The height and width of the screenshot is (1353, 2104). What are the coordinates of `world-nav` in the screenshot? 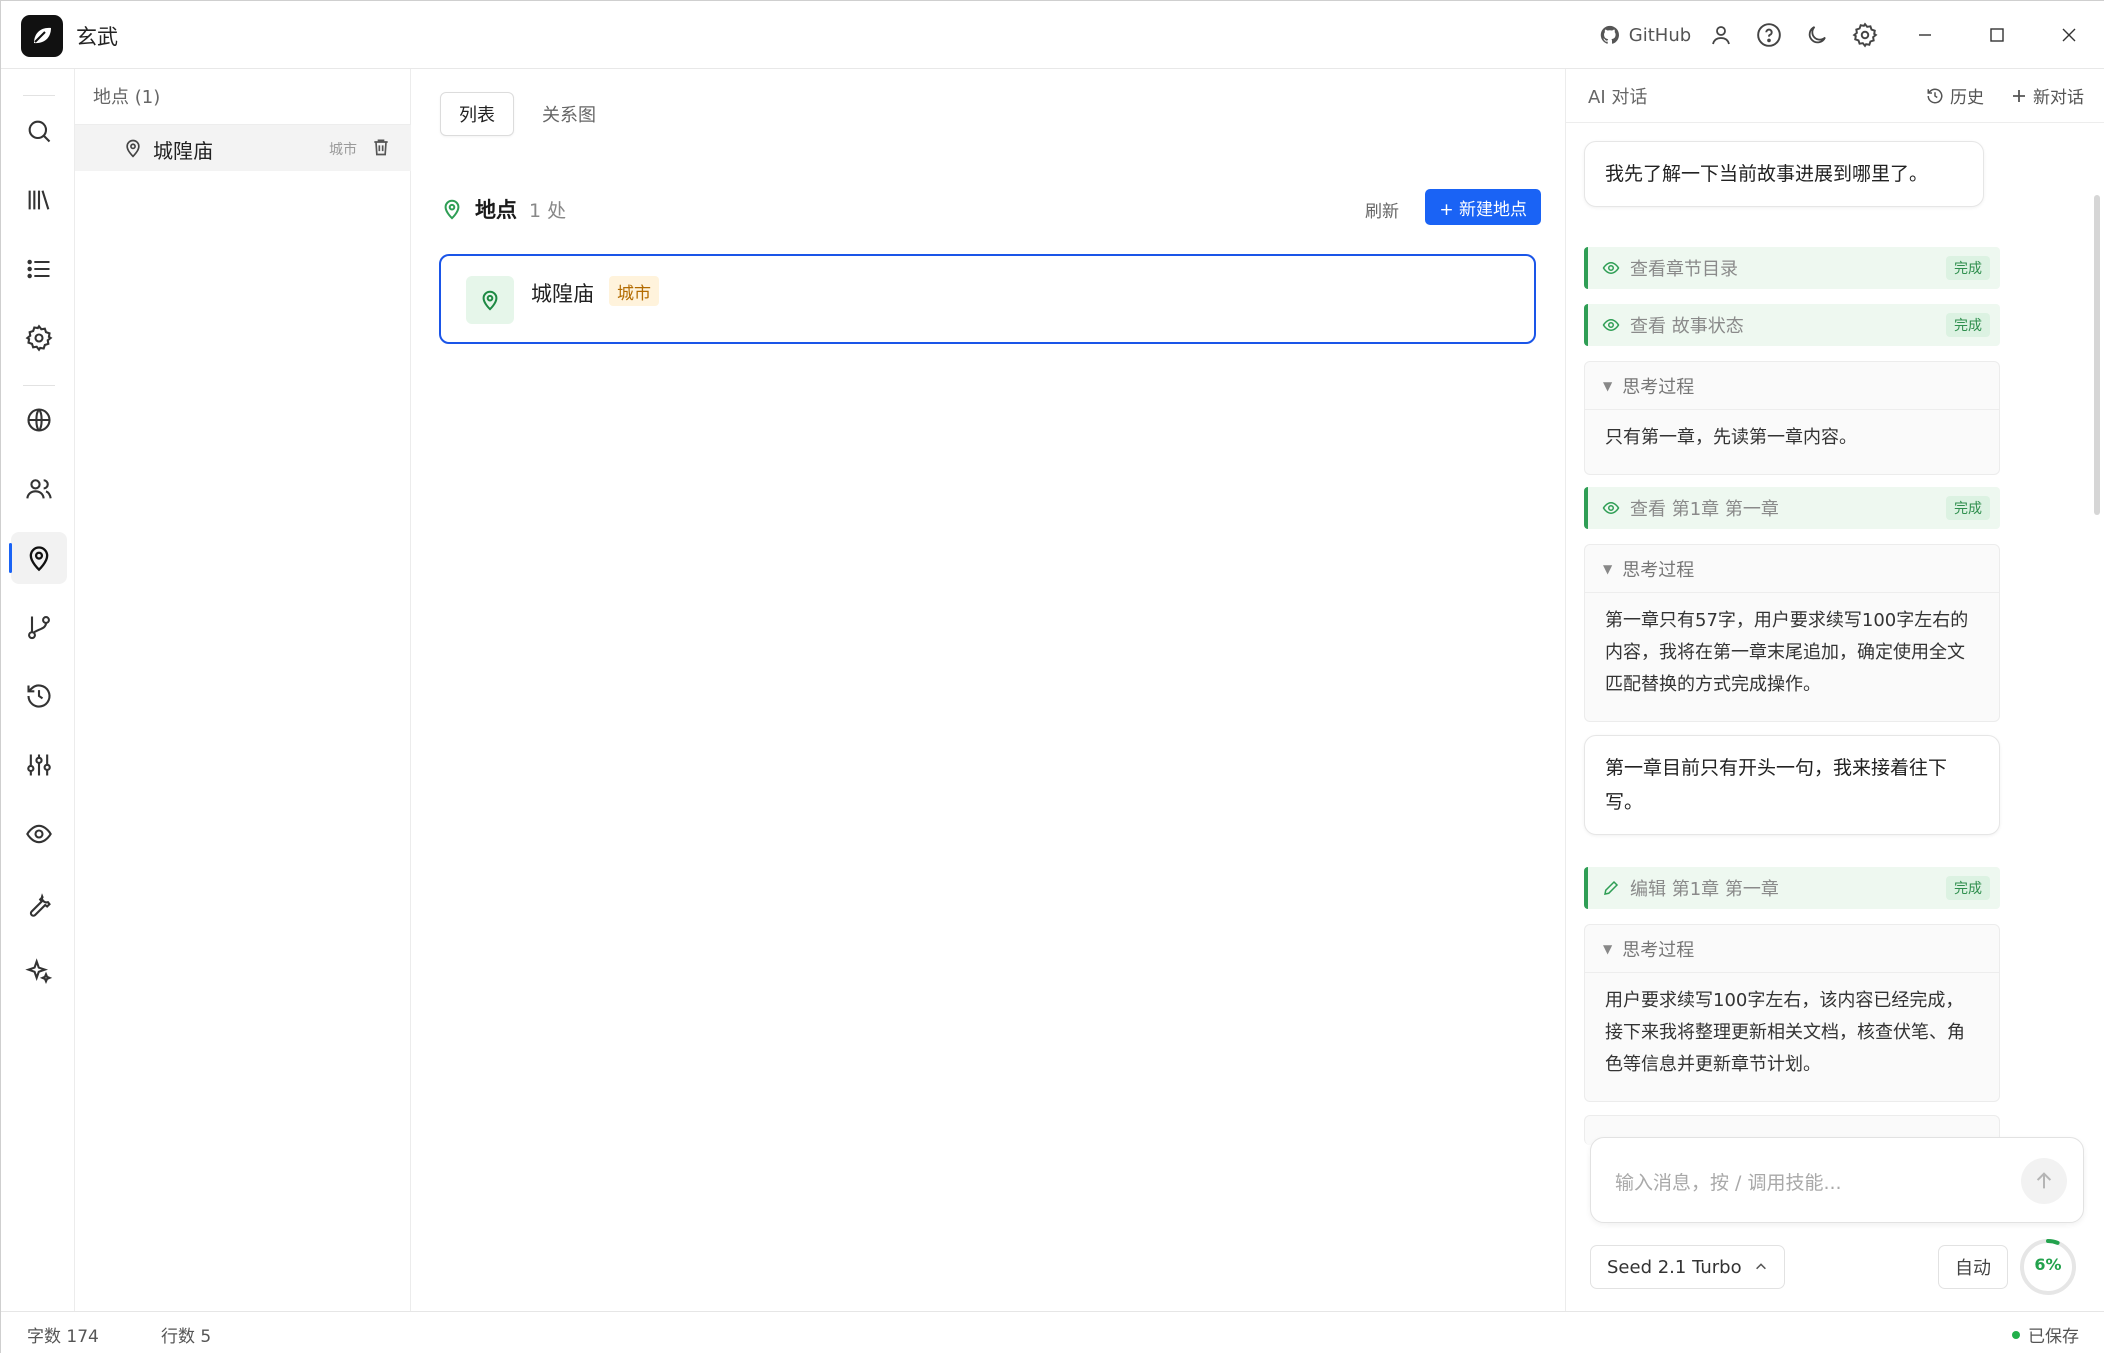 It's located at (39, 420).